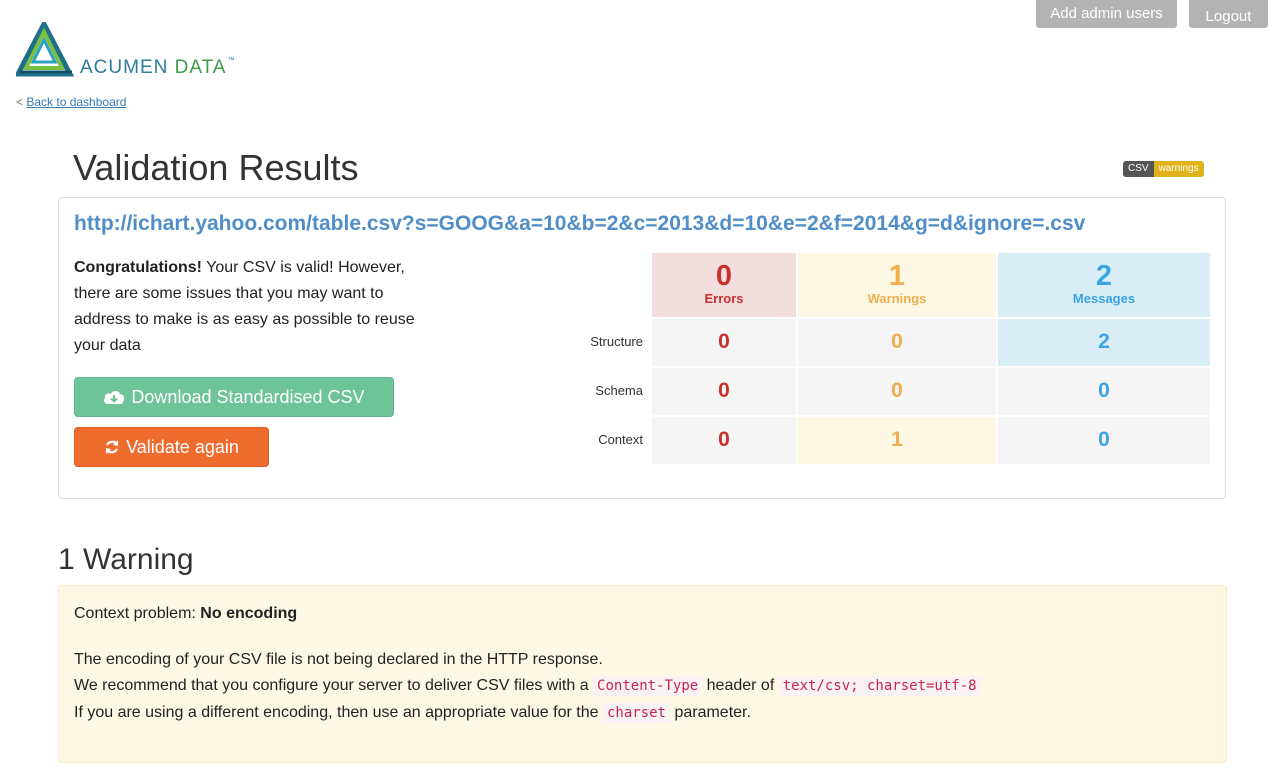 This screenshot has height=768, width=1284. What do you see at coordinates (616, 341) in the screenshot?
I see `row-label-structure: Structure` at bounding box center [616, 341].